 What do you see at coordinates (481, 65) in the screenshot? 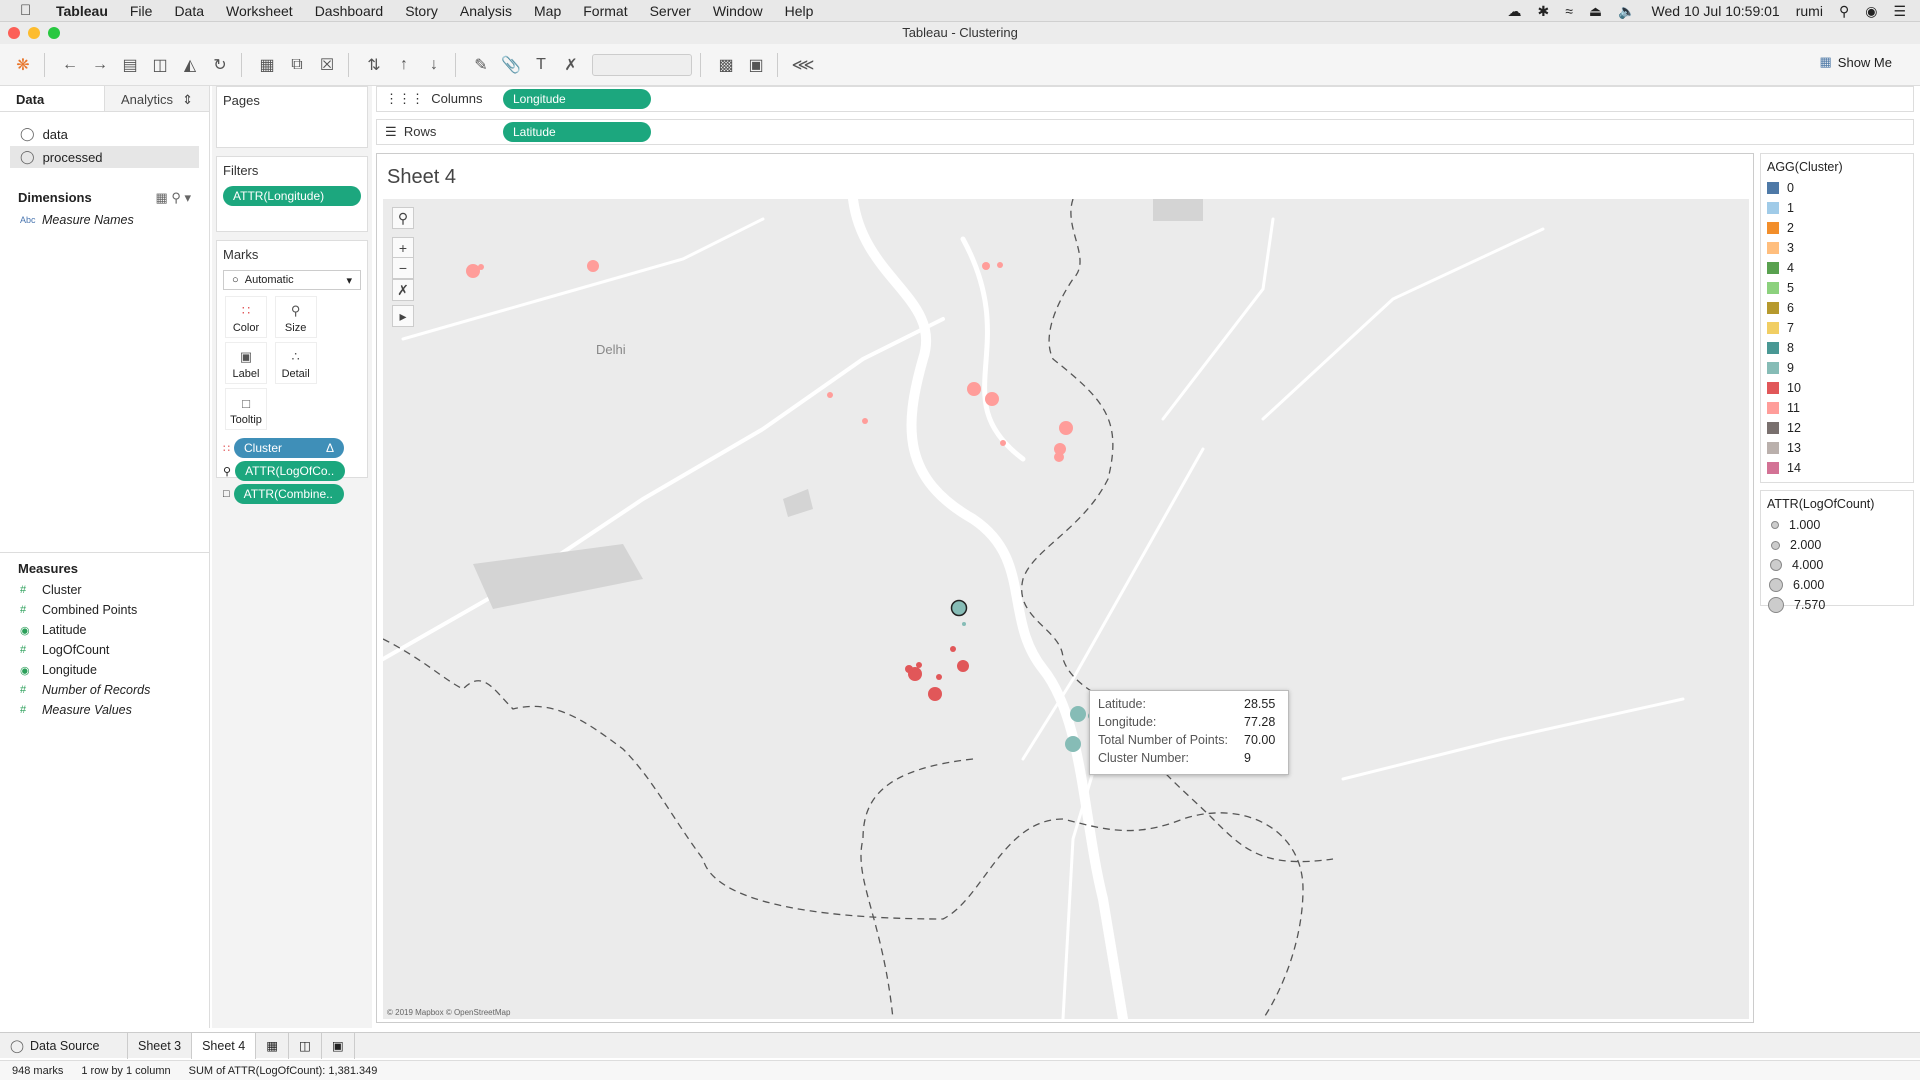
I see `highlight-icon: ✎` at bounding box center [481, 65].